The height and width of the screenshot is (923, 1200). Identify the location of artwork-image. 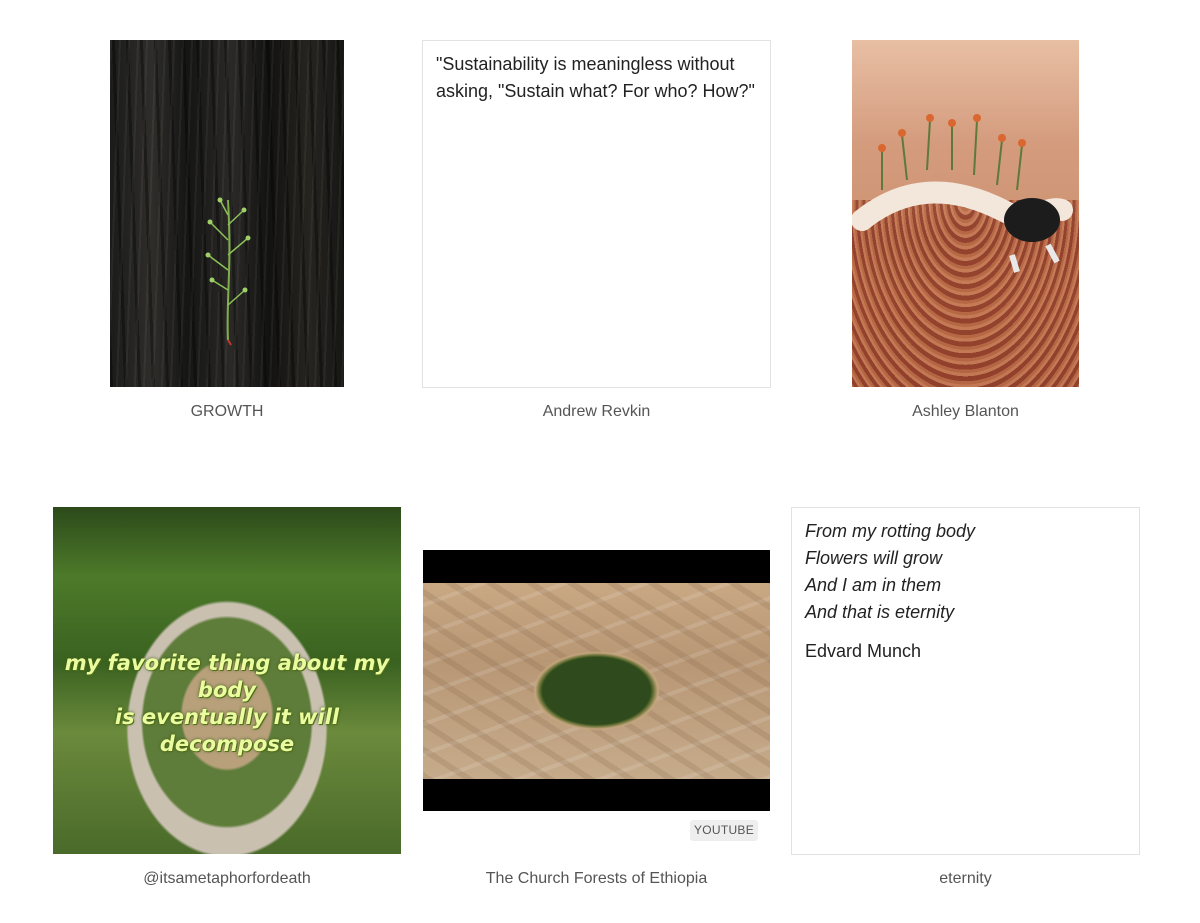
(965, 213).